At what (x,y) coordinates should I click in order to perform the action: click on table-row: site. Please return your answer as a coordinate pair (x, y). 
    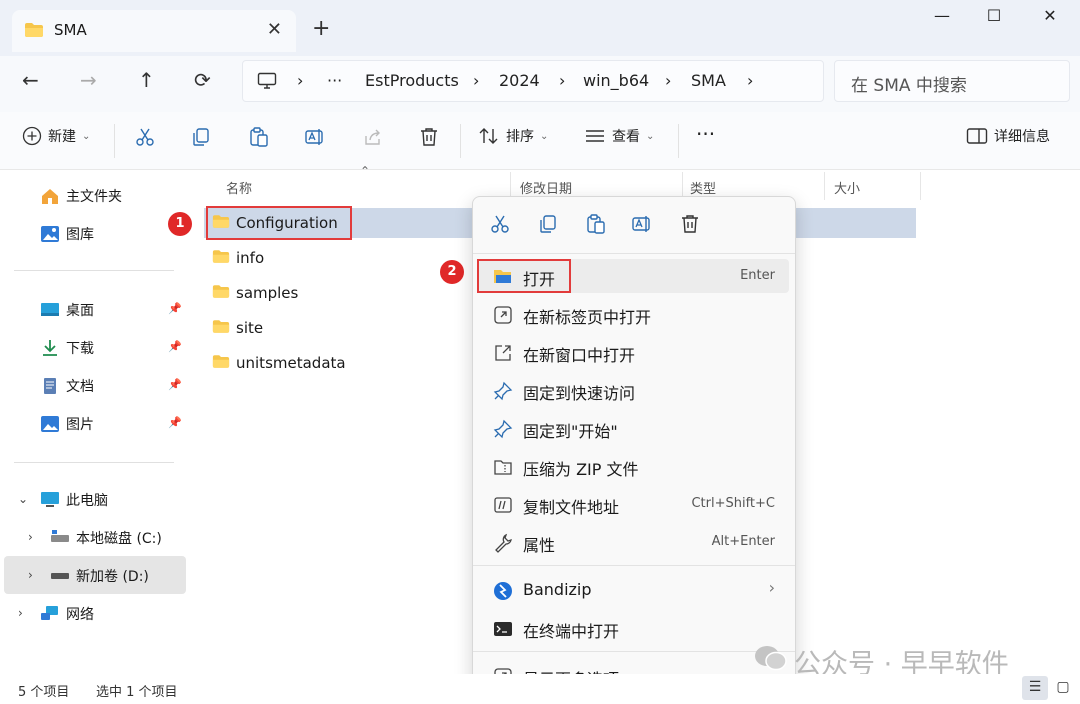
    Looking at the image, I should click on (237, 328).